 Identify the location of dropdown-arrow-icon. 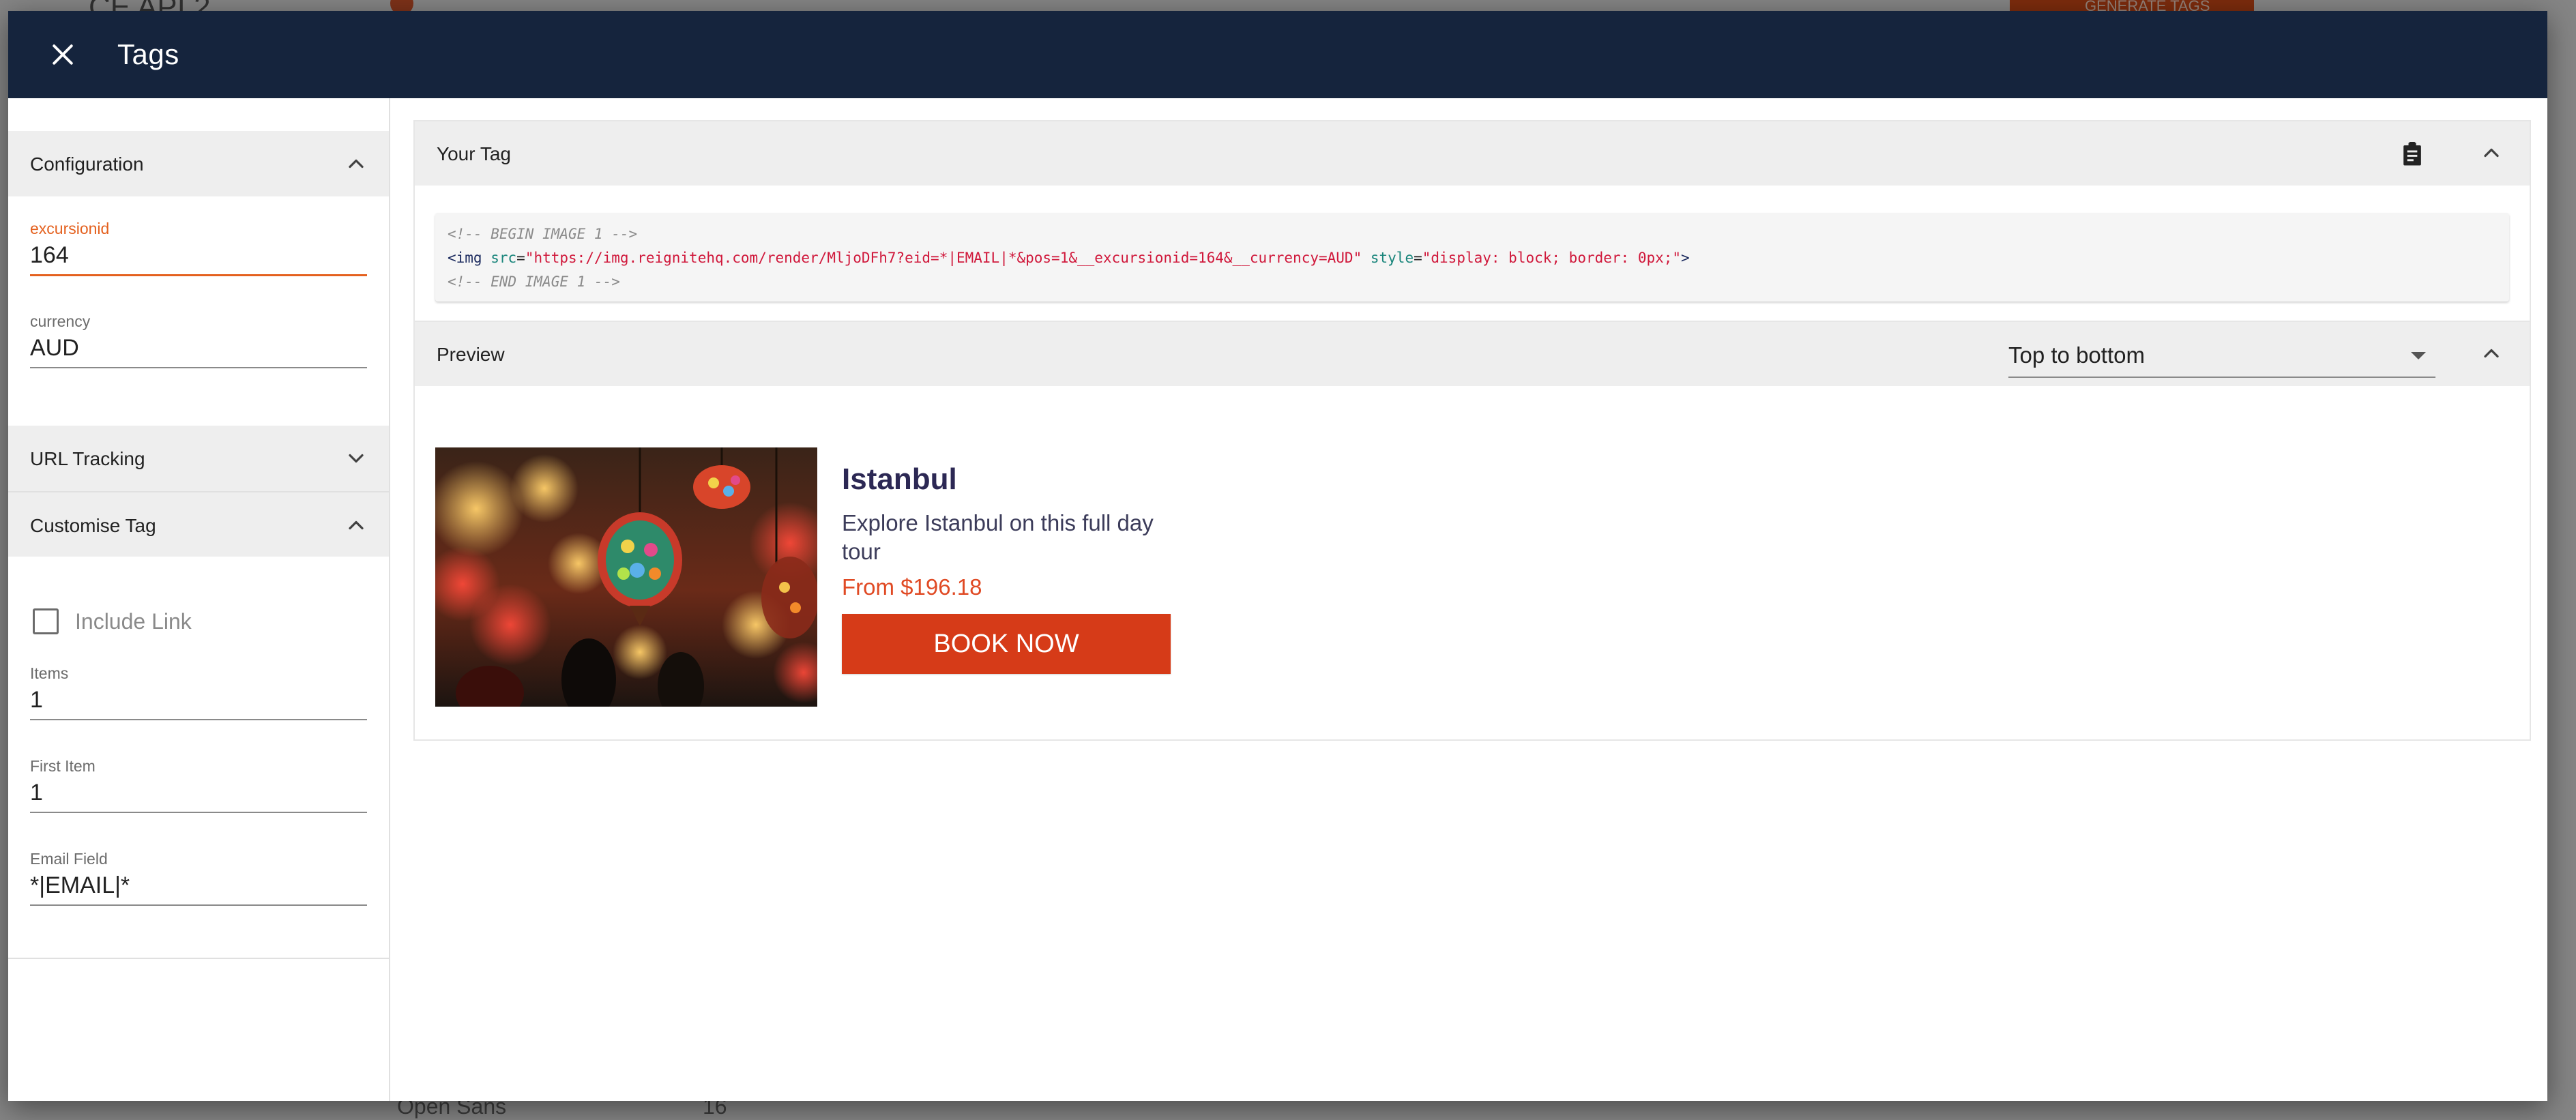
(2418, 355).